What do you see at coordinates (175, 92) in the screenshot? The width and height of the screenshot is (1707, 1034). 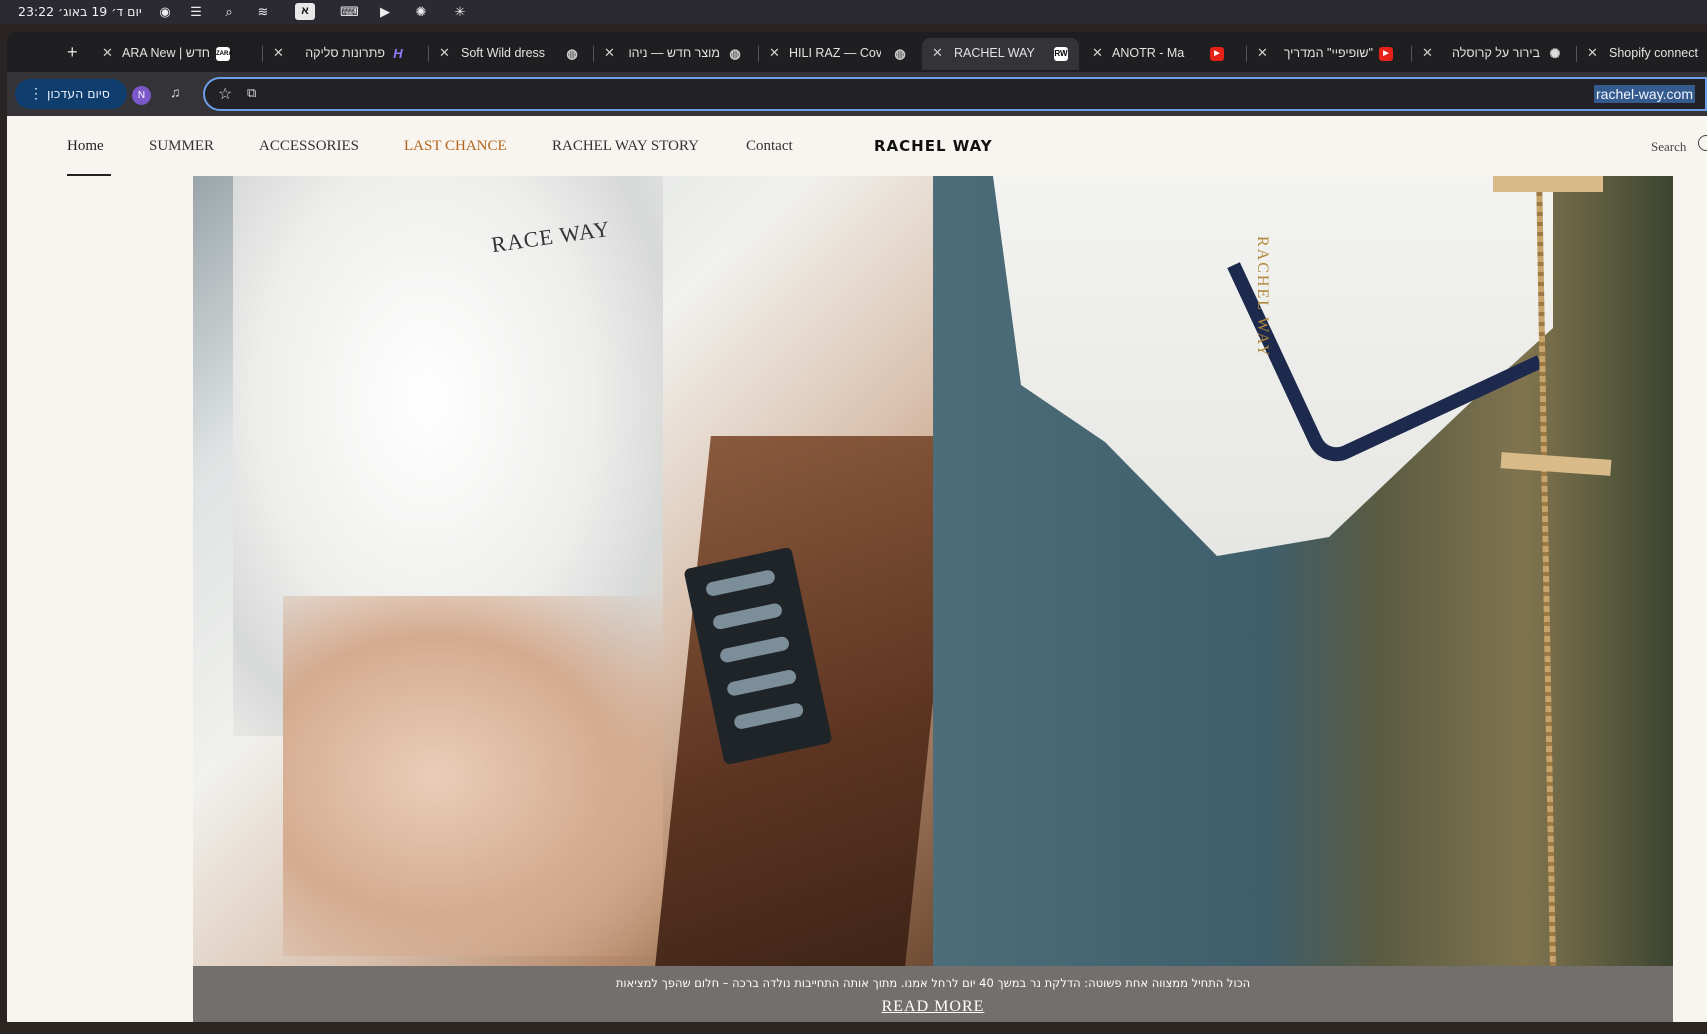 I see `media-controls-icon: ♫` at bounding box center [175, 92].